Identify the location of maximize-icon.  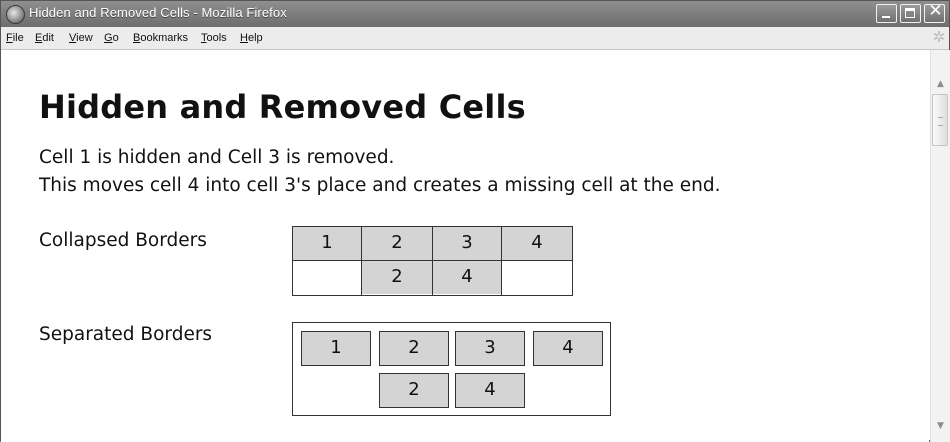
(910, 13).